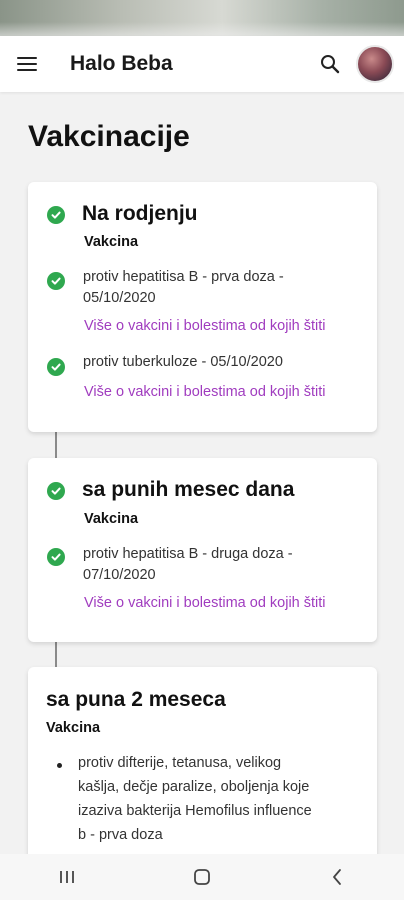 This screenshot has height=900, width=404. I want to click on back-button, so click(337, 877).